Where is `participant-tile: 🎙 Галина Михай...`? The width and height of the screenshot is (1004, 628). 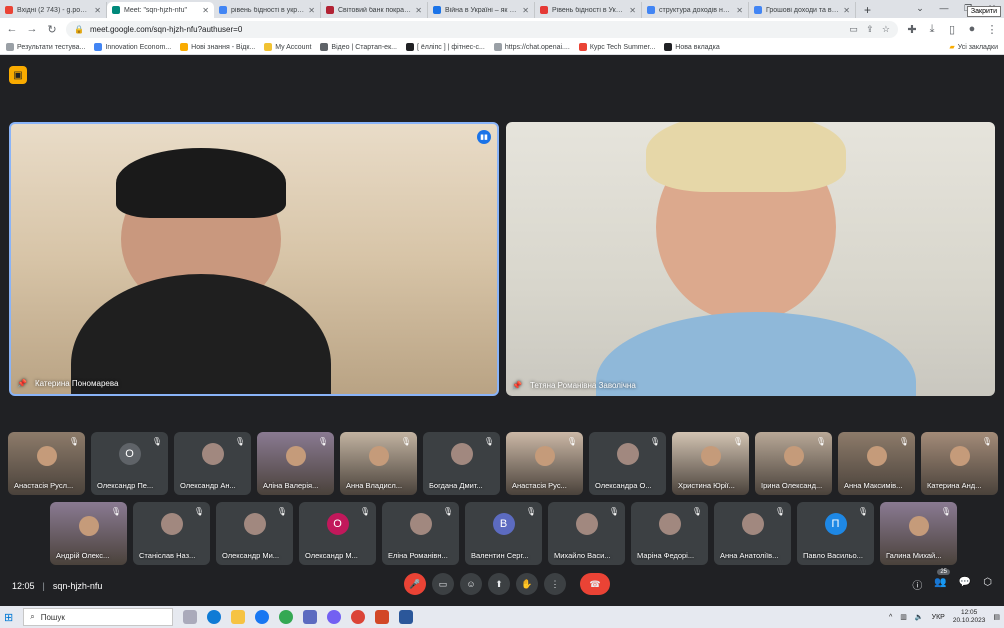 participant-tile: 🎙 Галина Михай... is located at coordinates (918, 533).